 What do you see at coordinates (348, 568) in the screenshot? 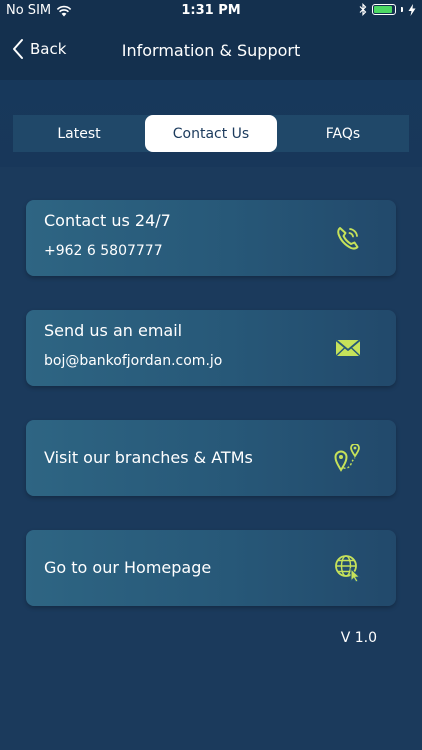
I see `globe-cursor-icon` at bounding box center [348, 568].